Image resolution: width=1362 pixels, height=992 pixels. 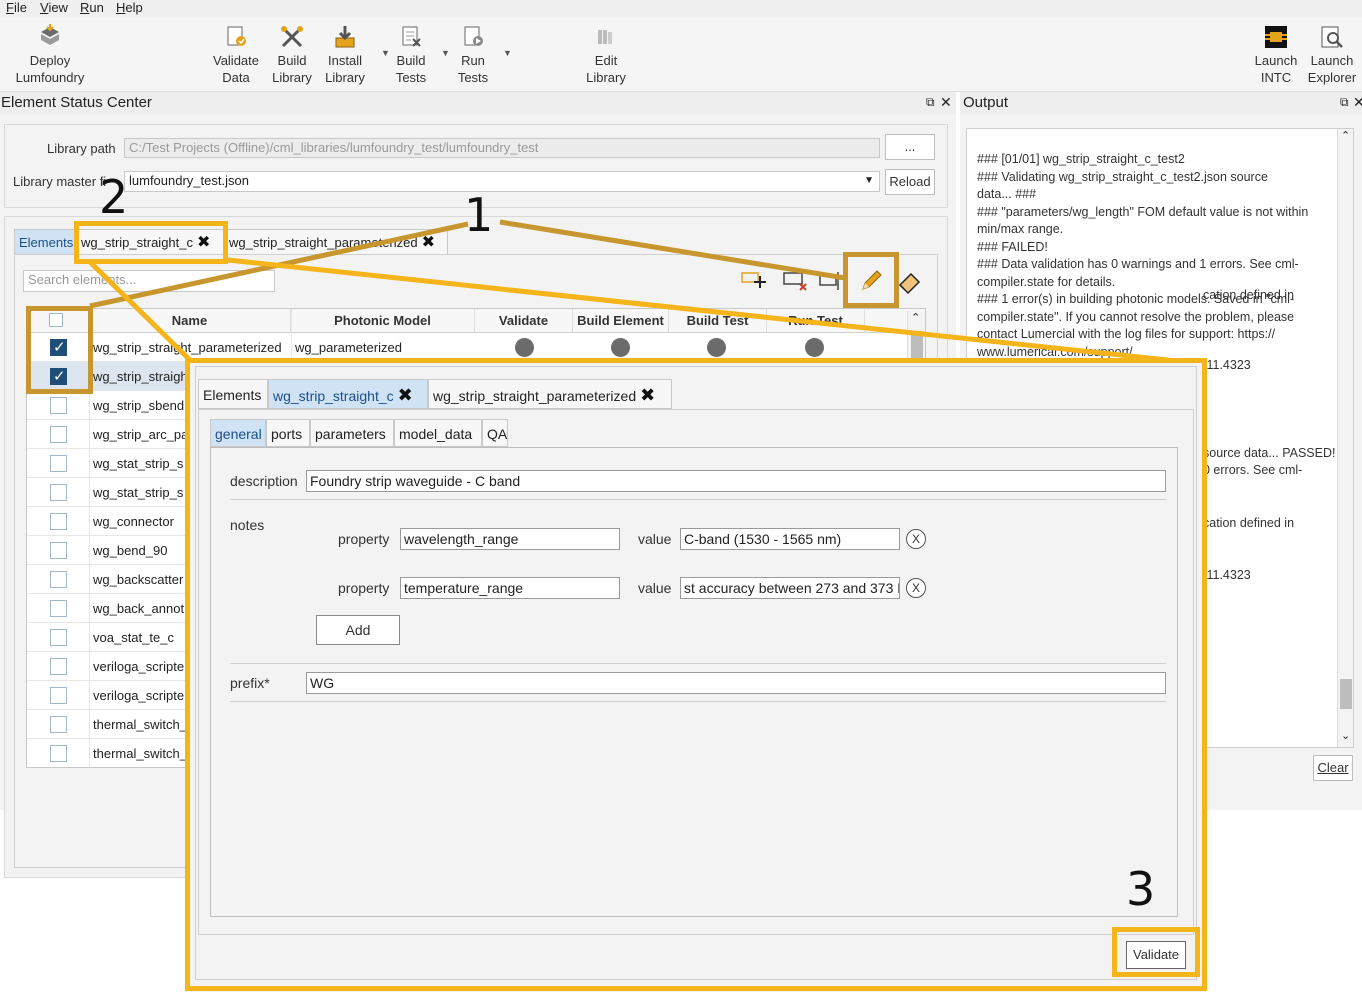 What do you see at coordinates (1156, 952) in the screenshot?
I see `callout-box-validate` at bounding box center [1156, 952].